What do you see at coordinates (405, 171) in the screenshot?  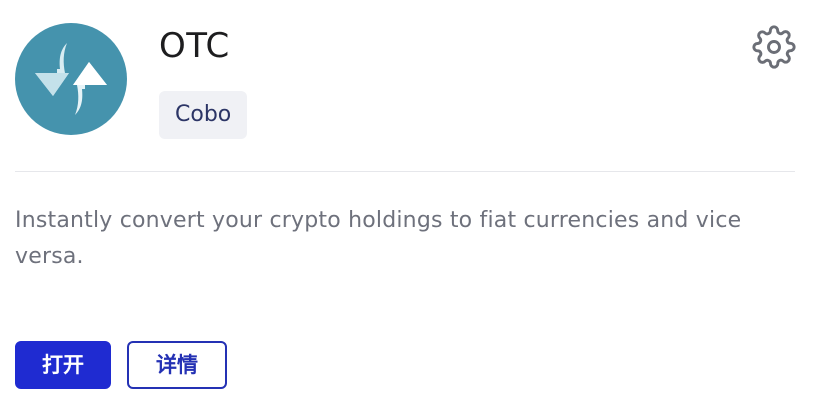 I see `divider` at bounding box center [405, 171].